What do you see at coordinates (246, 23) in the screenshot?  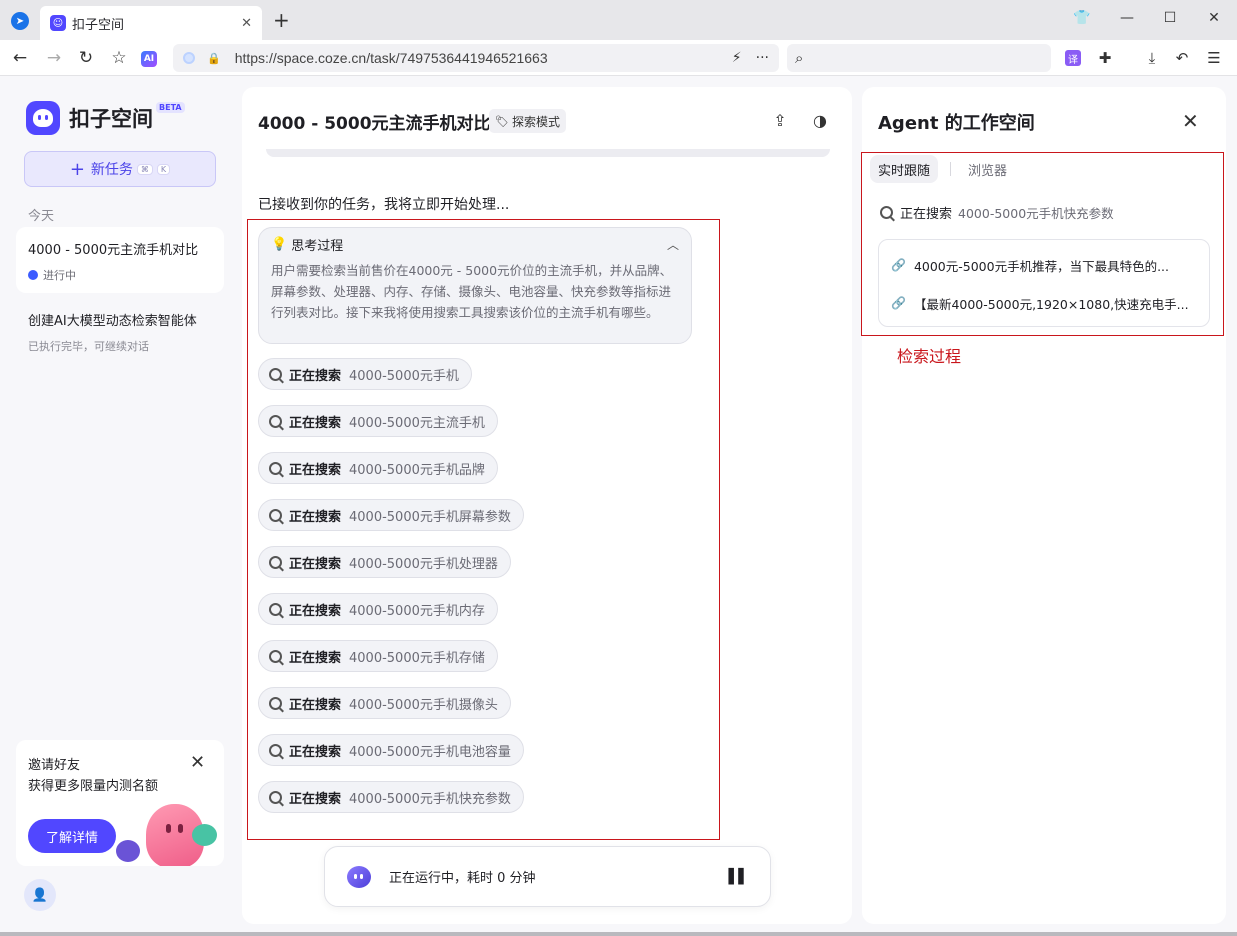 I see `tab-close-icon: ✕` at bounding box center [246, 23].